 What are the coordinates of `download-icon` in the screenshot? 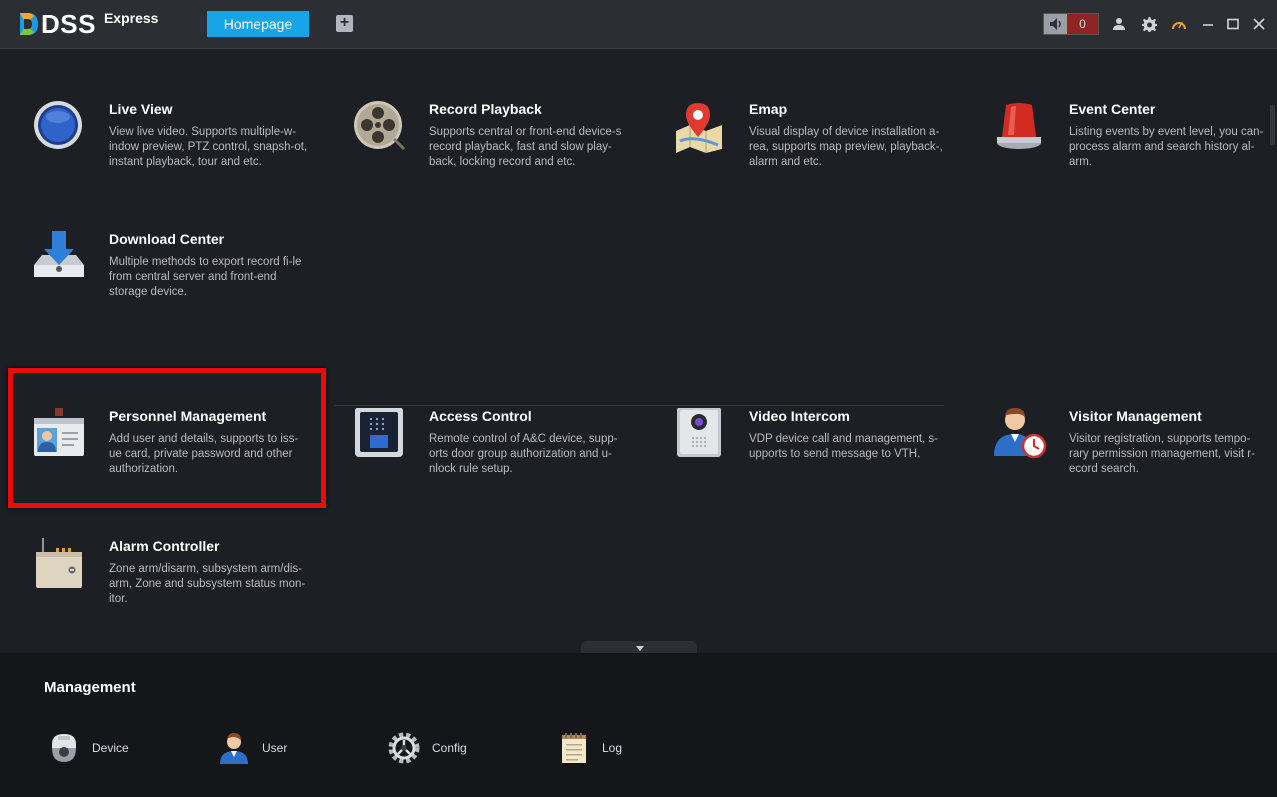 It's located at (59, 254).